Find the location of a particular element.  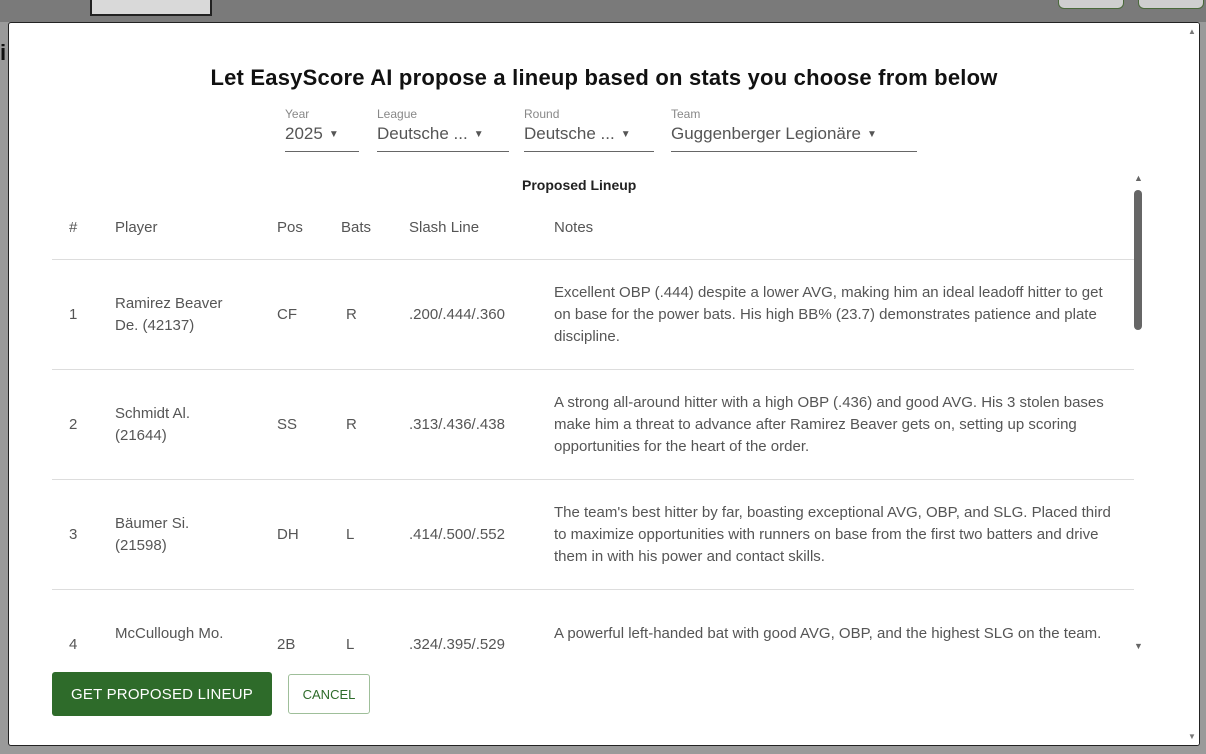

player-cell: Bäumer Si. (21598) is located at coordinates (152, 534).